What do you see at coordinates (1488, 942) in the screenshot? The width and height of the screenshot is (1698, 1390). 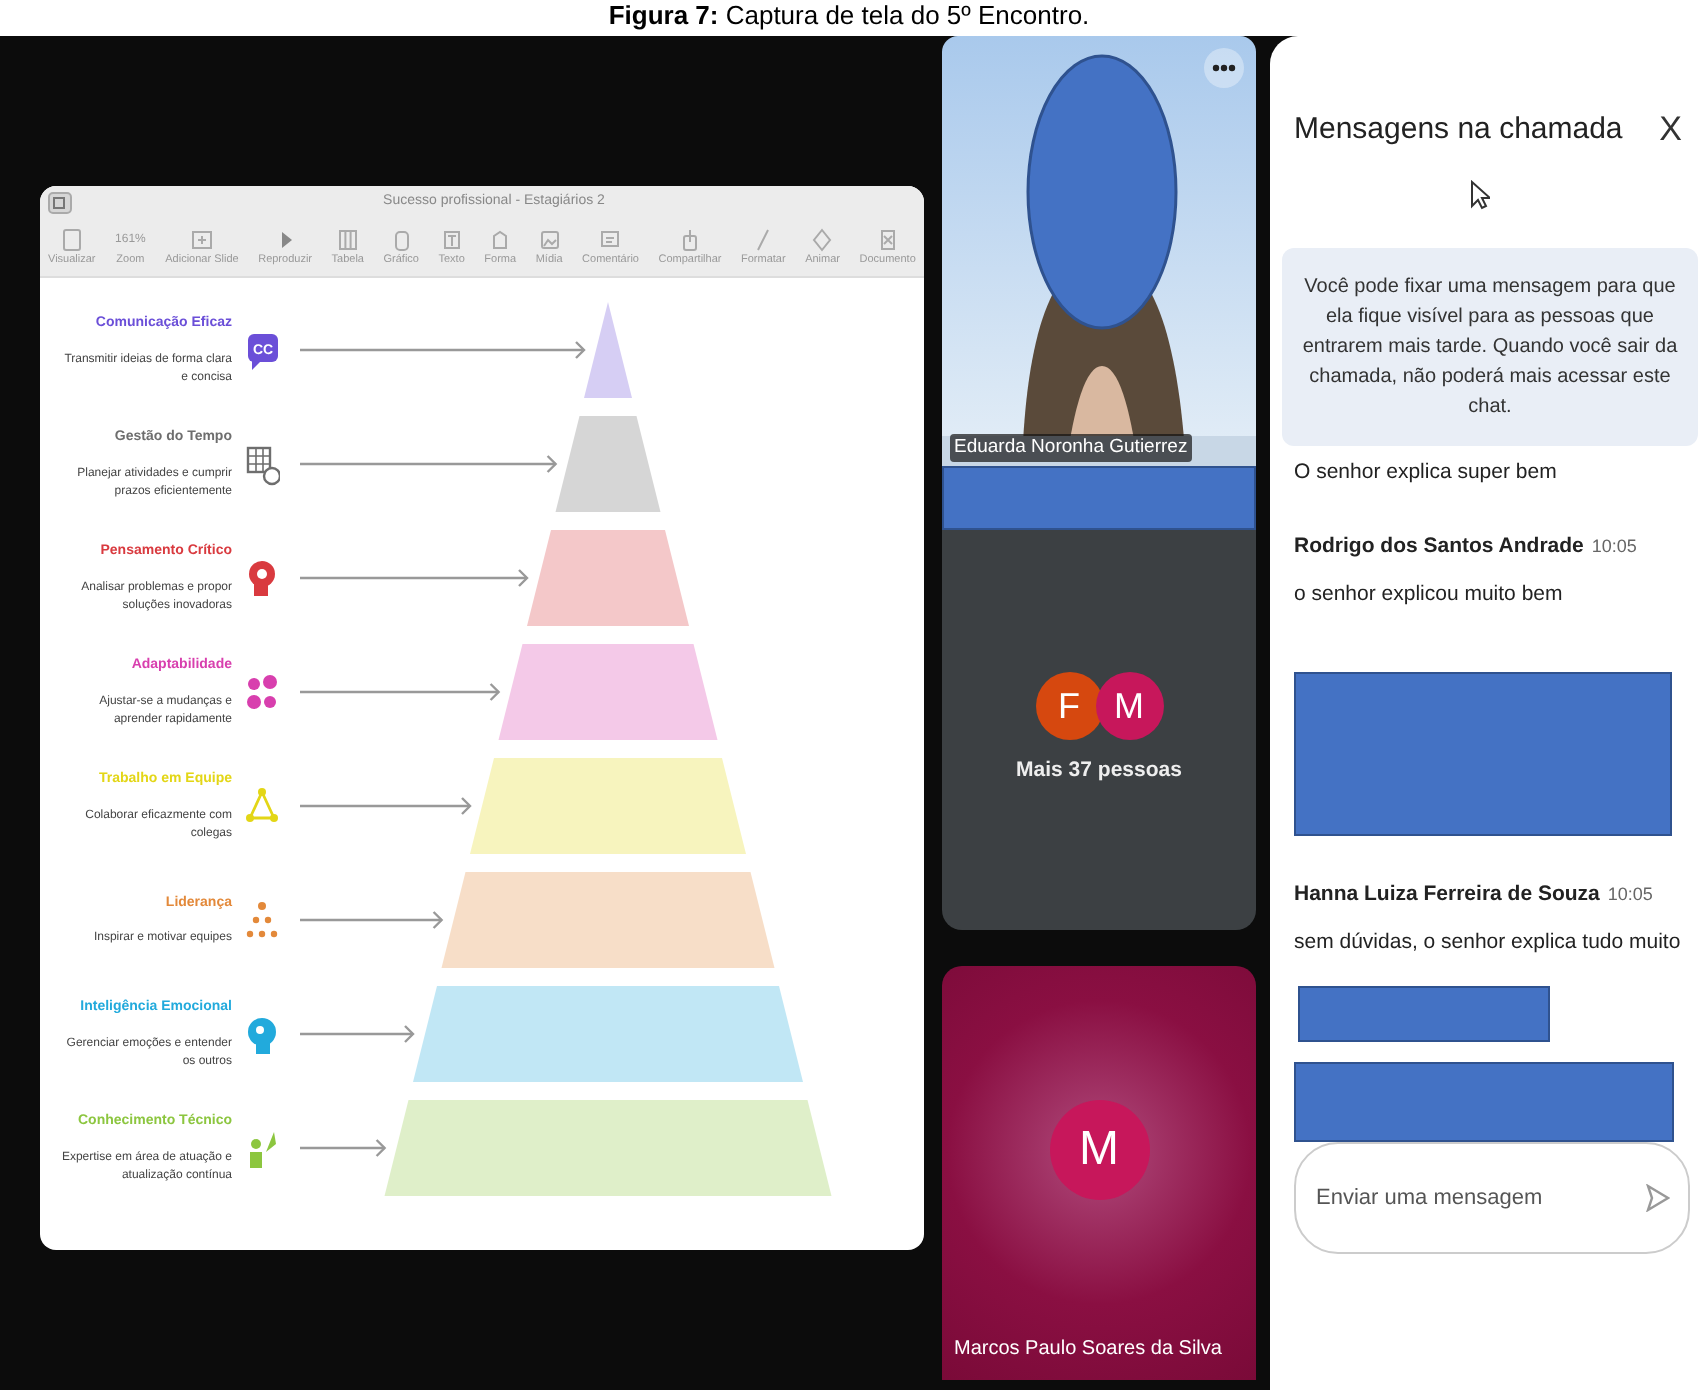 I see `message-text: sem dúvidas, o senhor explica tudo muito` at bounding box center [1488, 942].